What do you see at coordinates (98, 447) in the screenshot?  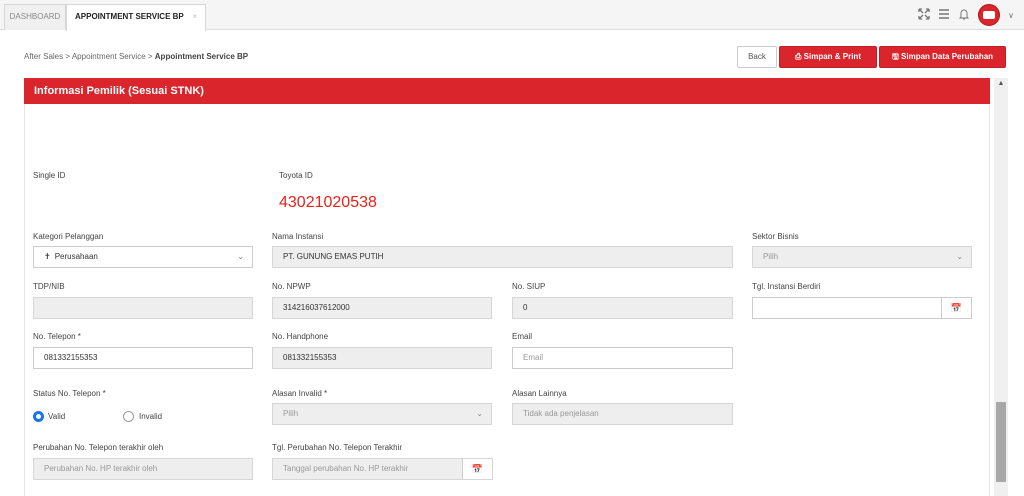 I see `perubahan-label: Perubahan No. Telepon terakhir oleh` at bounding box center [98, 447].